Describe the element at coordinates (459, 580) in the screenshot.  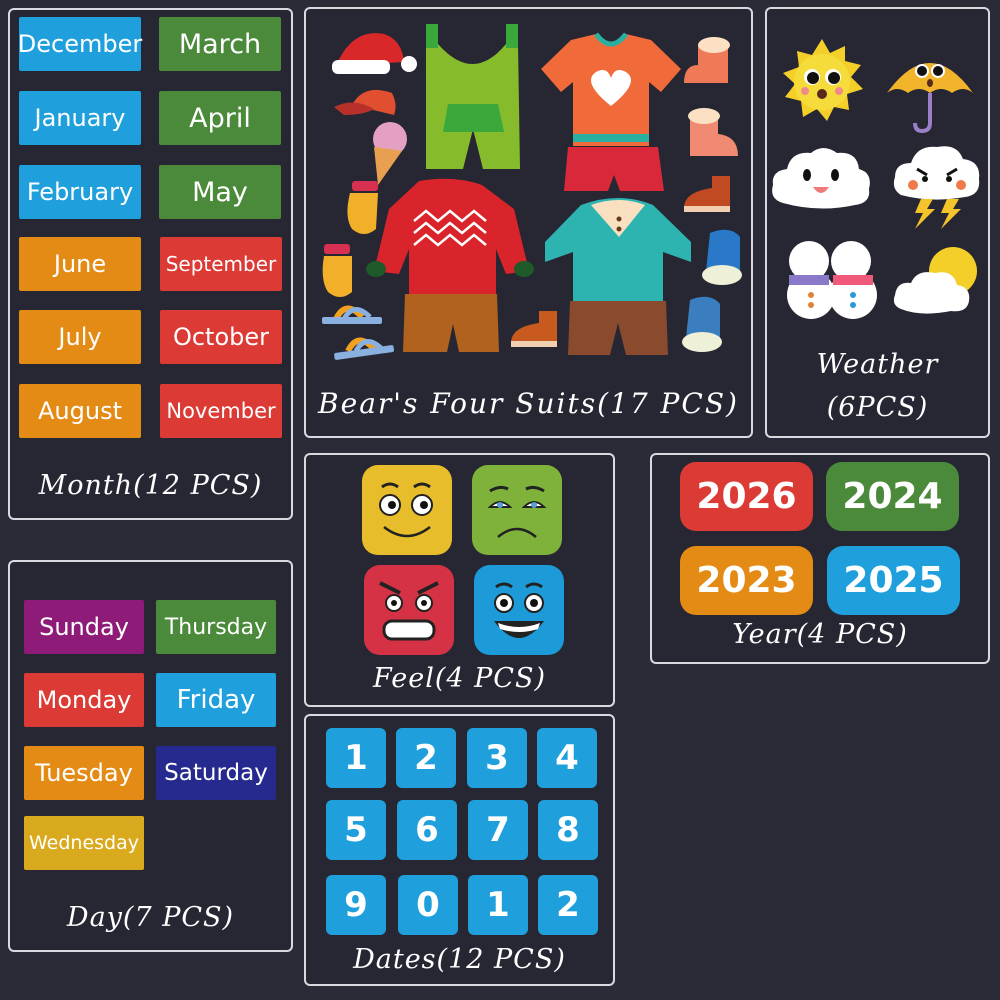
I see `feel-panel: Feel(4 PCS)` at that location.